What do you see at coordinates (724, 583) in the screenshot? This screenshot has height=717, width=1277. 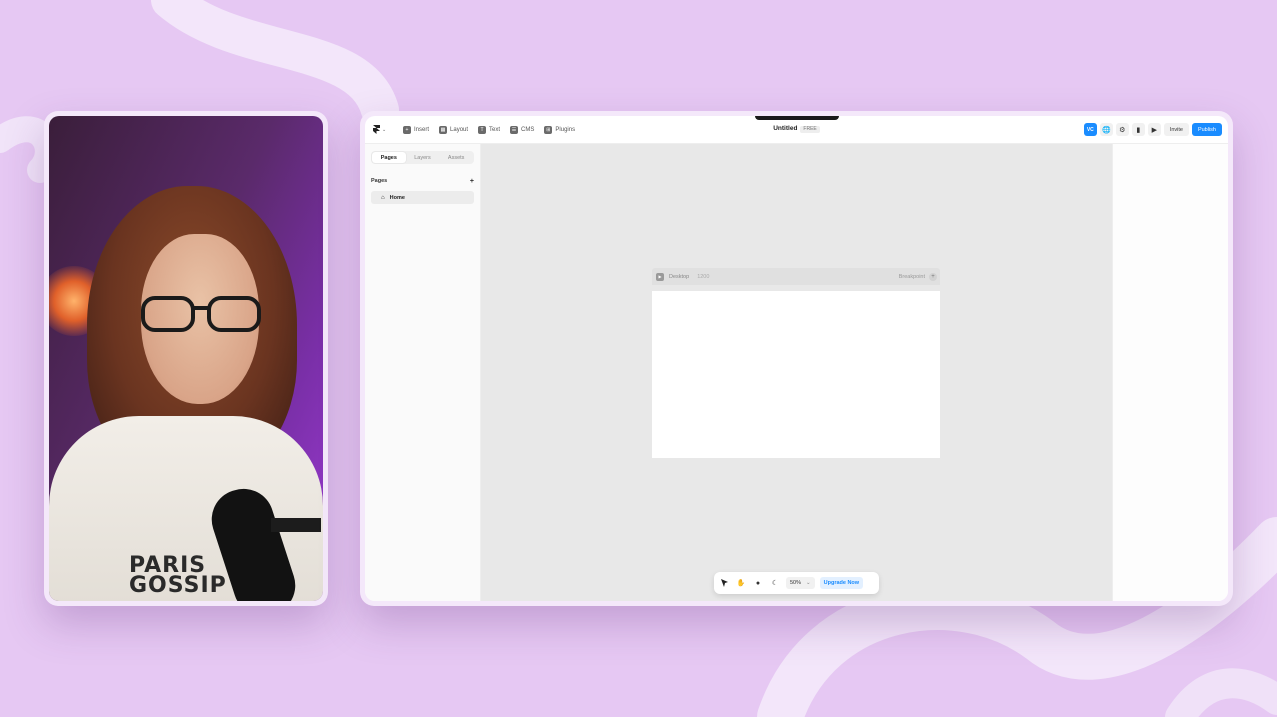 I see `cursor-icon` at bounding box center [724, 583].